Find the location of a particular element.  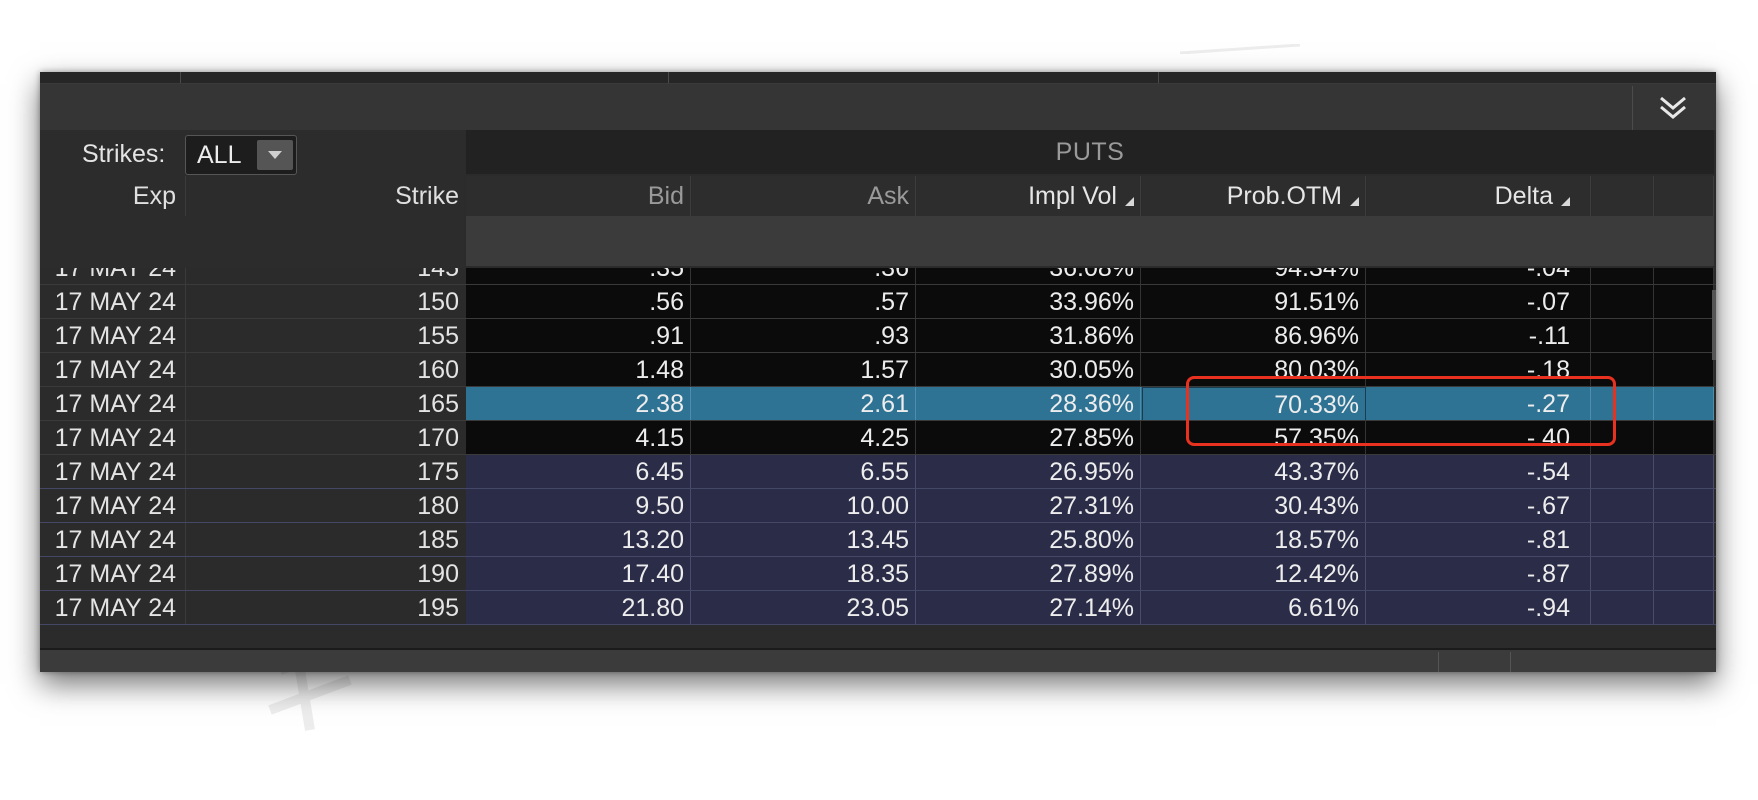

cell-prob-otm: 18.57% is located at coordinates (1254, 540).